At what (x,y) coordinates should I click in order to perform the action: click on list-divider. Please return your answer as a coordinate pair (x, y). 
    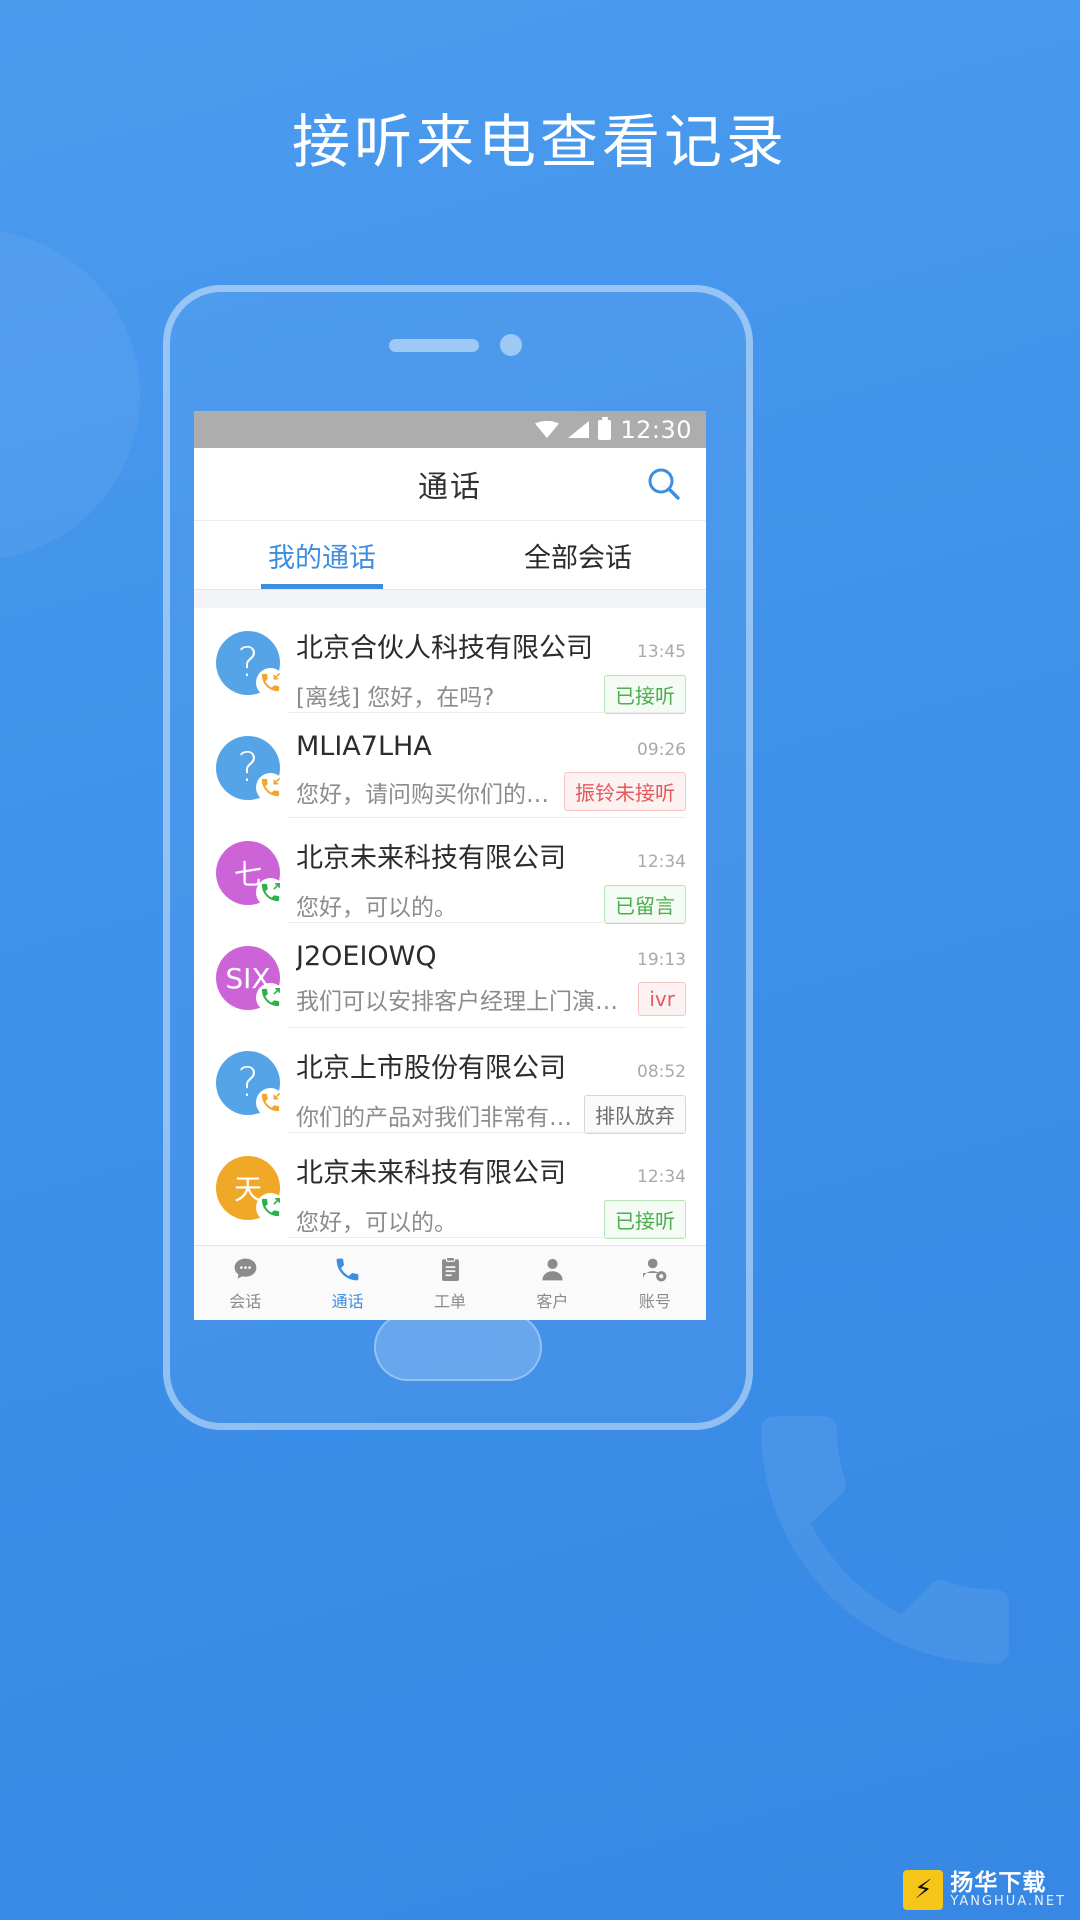
    Looking at the image, I should click on (487, 1237).